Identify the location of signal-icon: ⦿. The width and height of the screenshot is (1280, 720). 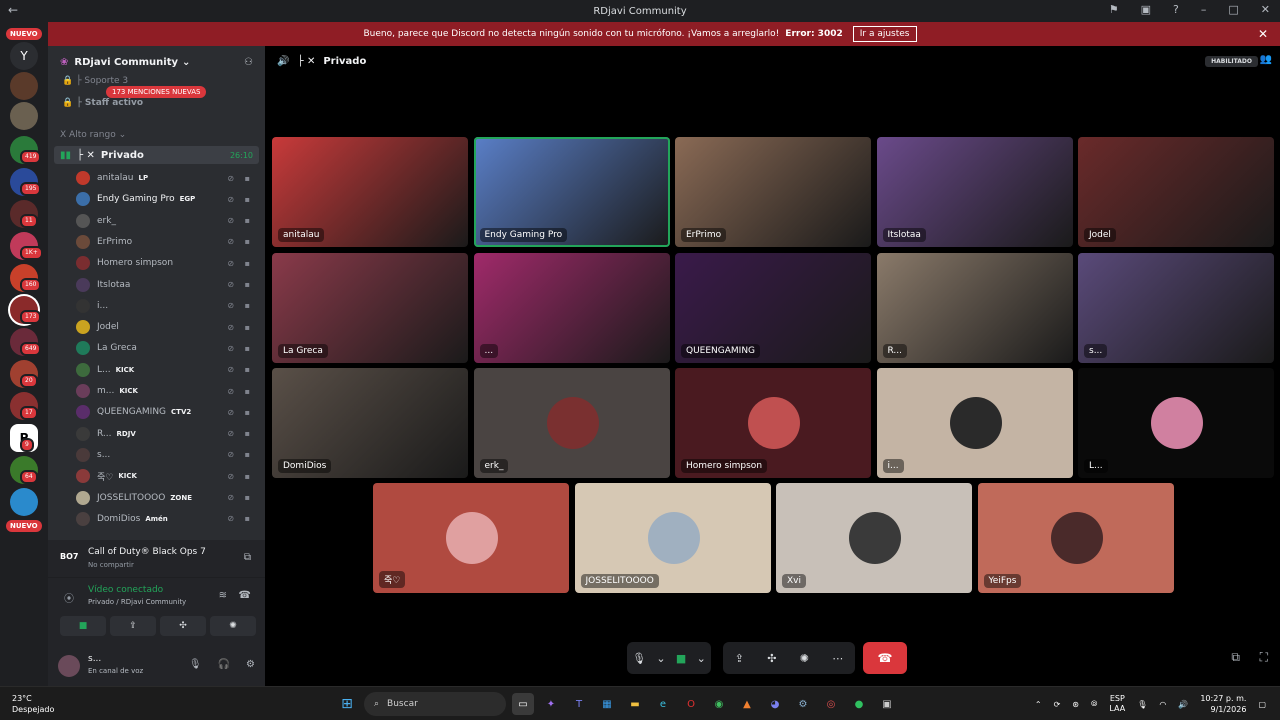
(69, 597).